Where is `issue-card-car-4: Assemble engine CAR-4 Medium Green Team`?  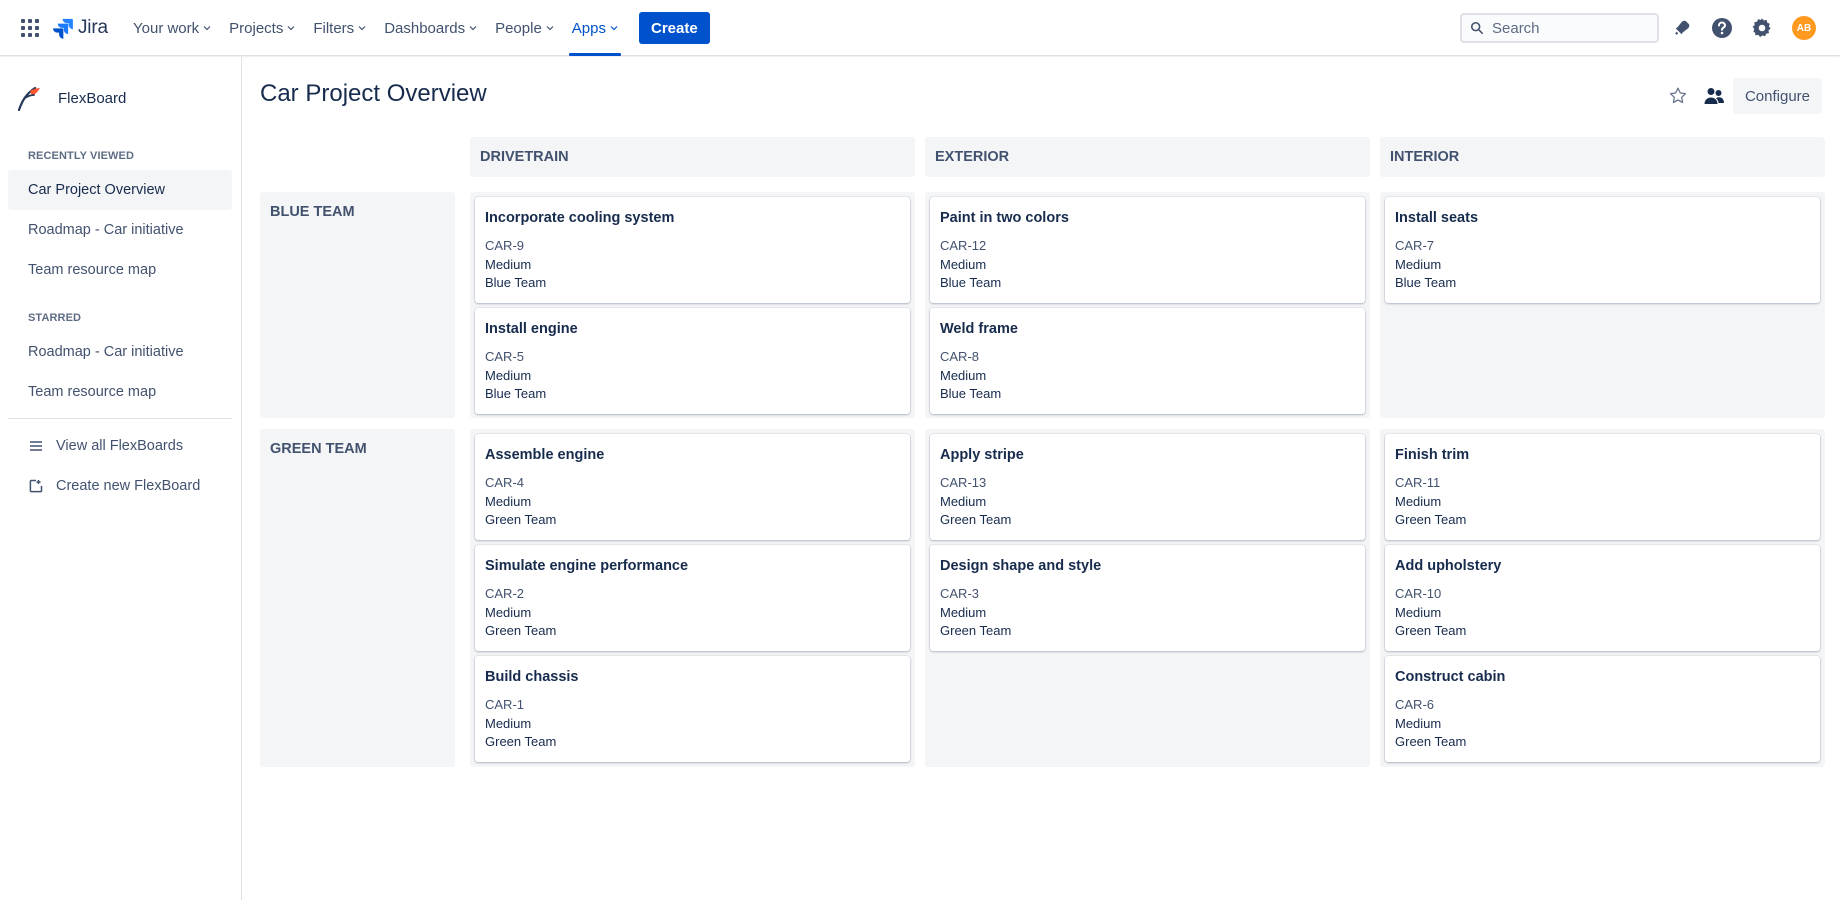
issue-card-car-4: Assemble engine CAR-4 Medium Green Team is located at coordinates (692, 487).